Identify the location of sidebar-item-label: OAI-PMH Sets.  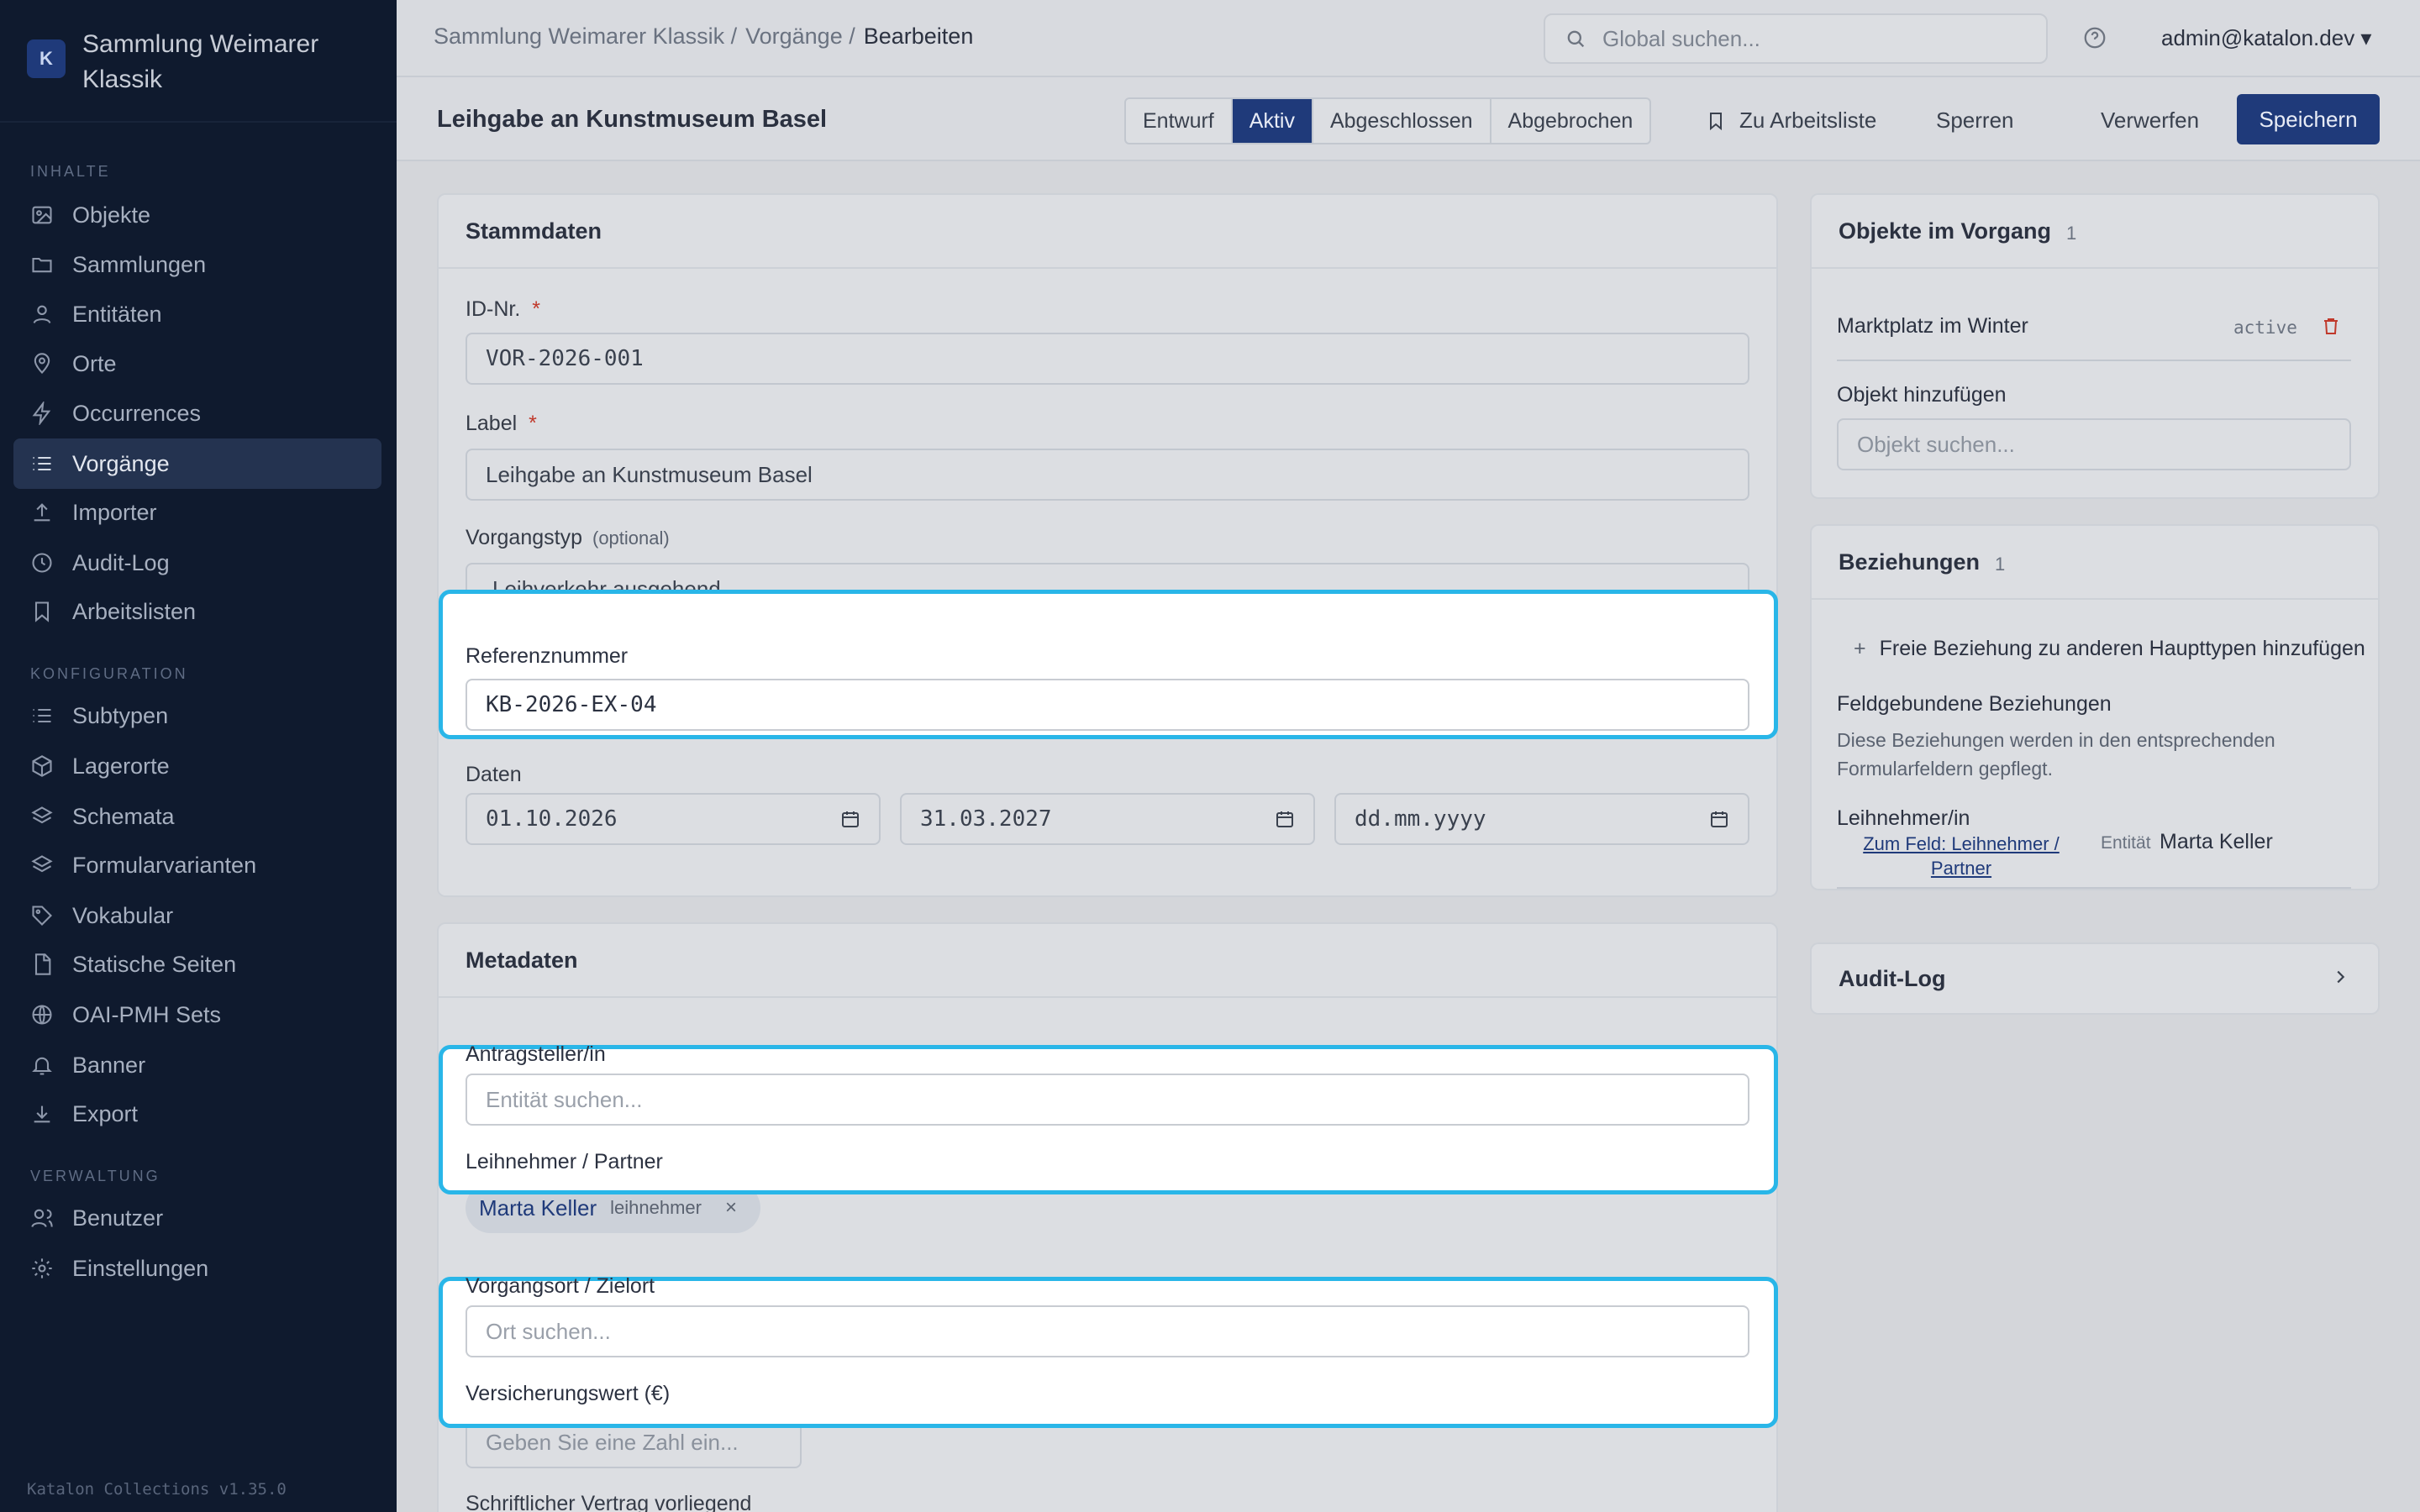
(147, 1014).